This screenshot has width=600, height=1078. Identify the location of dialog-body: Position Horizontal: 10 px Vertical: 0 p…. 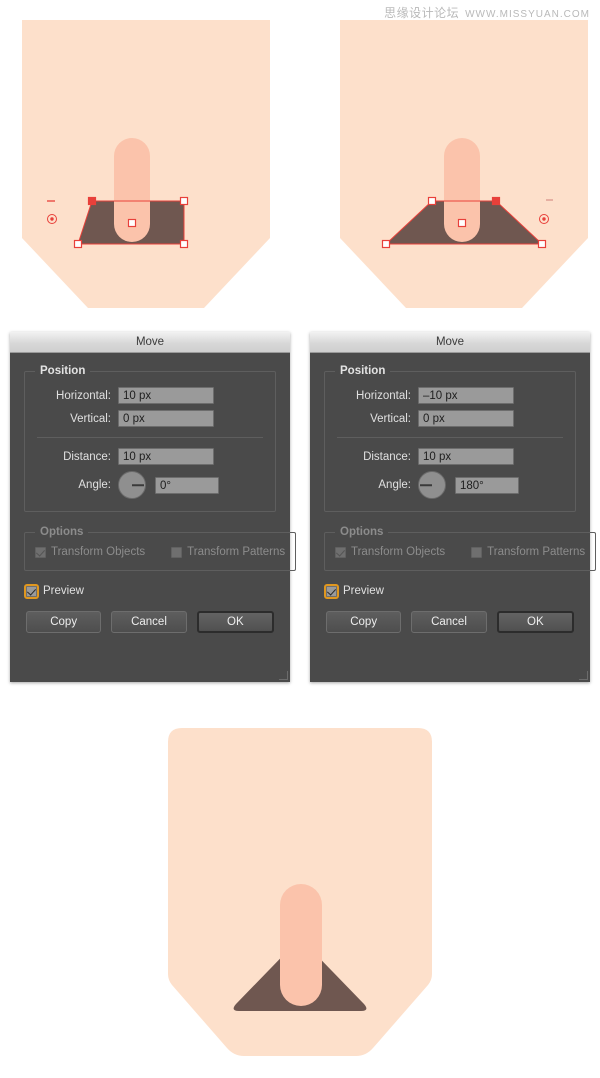
(153, 499).